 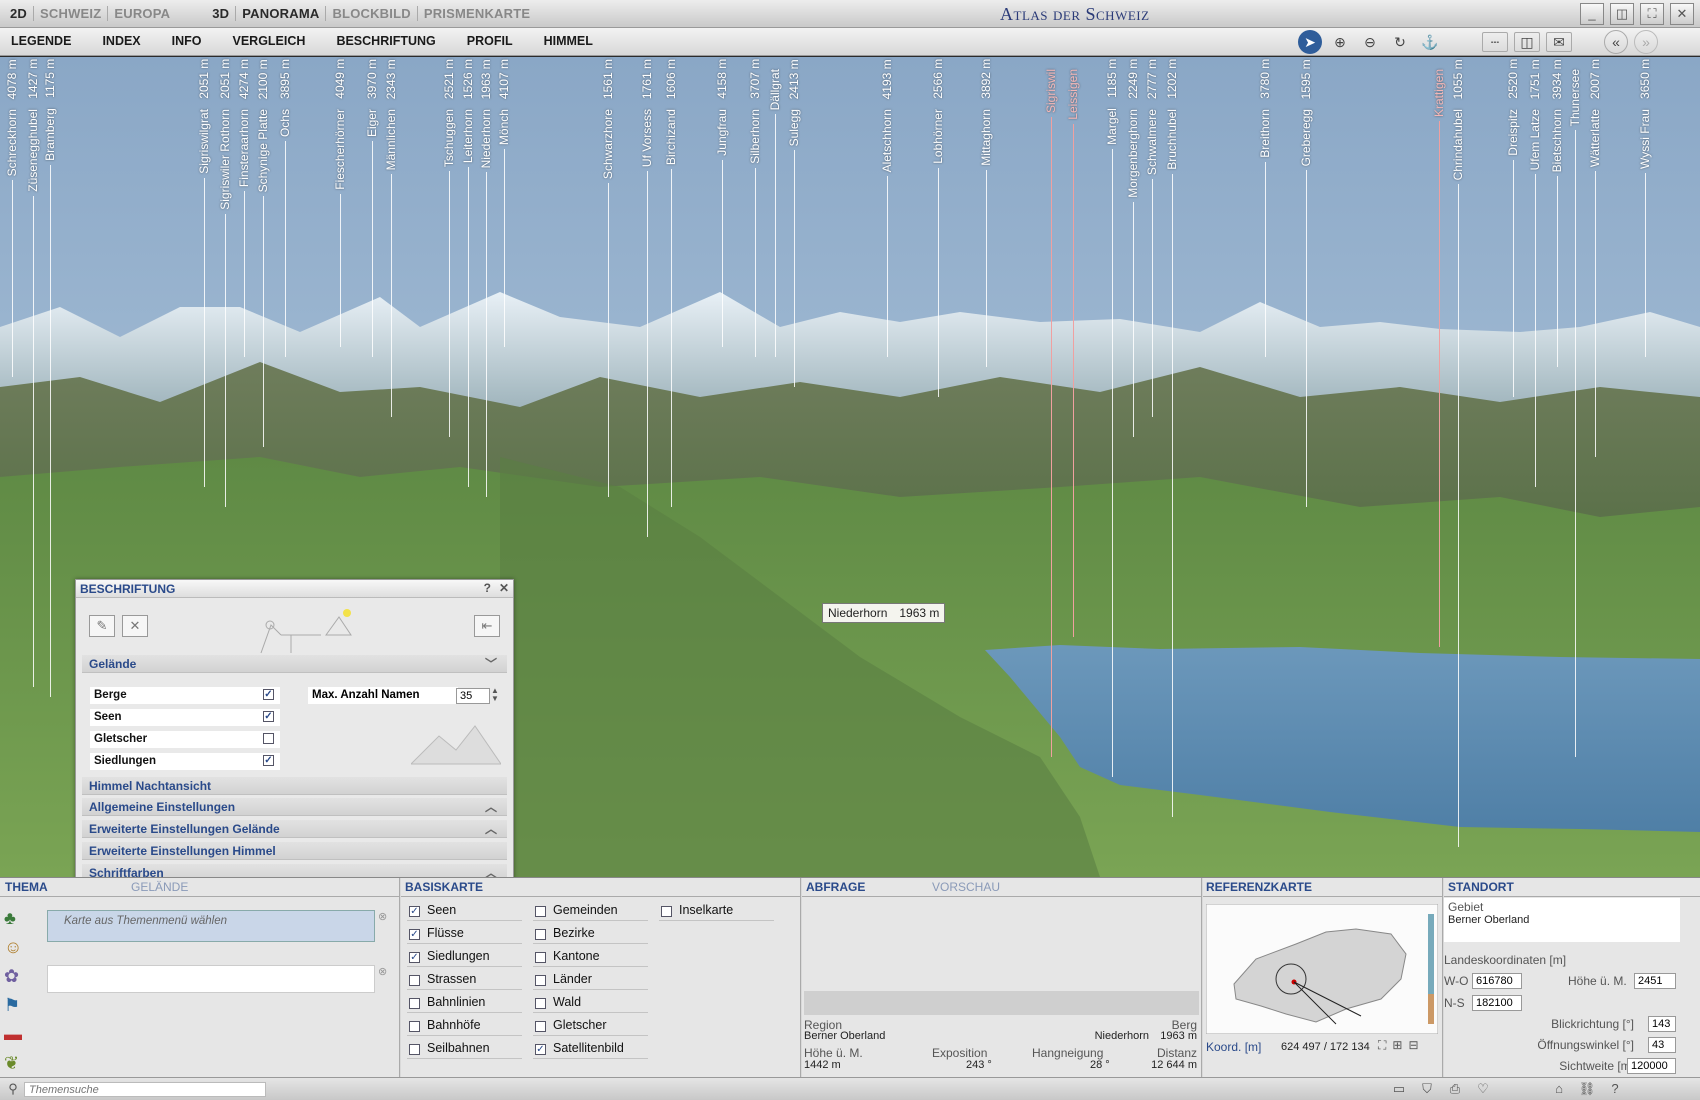 I want to click on layer-bezirke: Bezirke, so click(x=590, y=935).